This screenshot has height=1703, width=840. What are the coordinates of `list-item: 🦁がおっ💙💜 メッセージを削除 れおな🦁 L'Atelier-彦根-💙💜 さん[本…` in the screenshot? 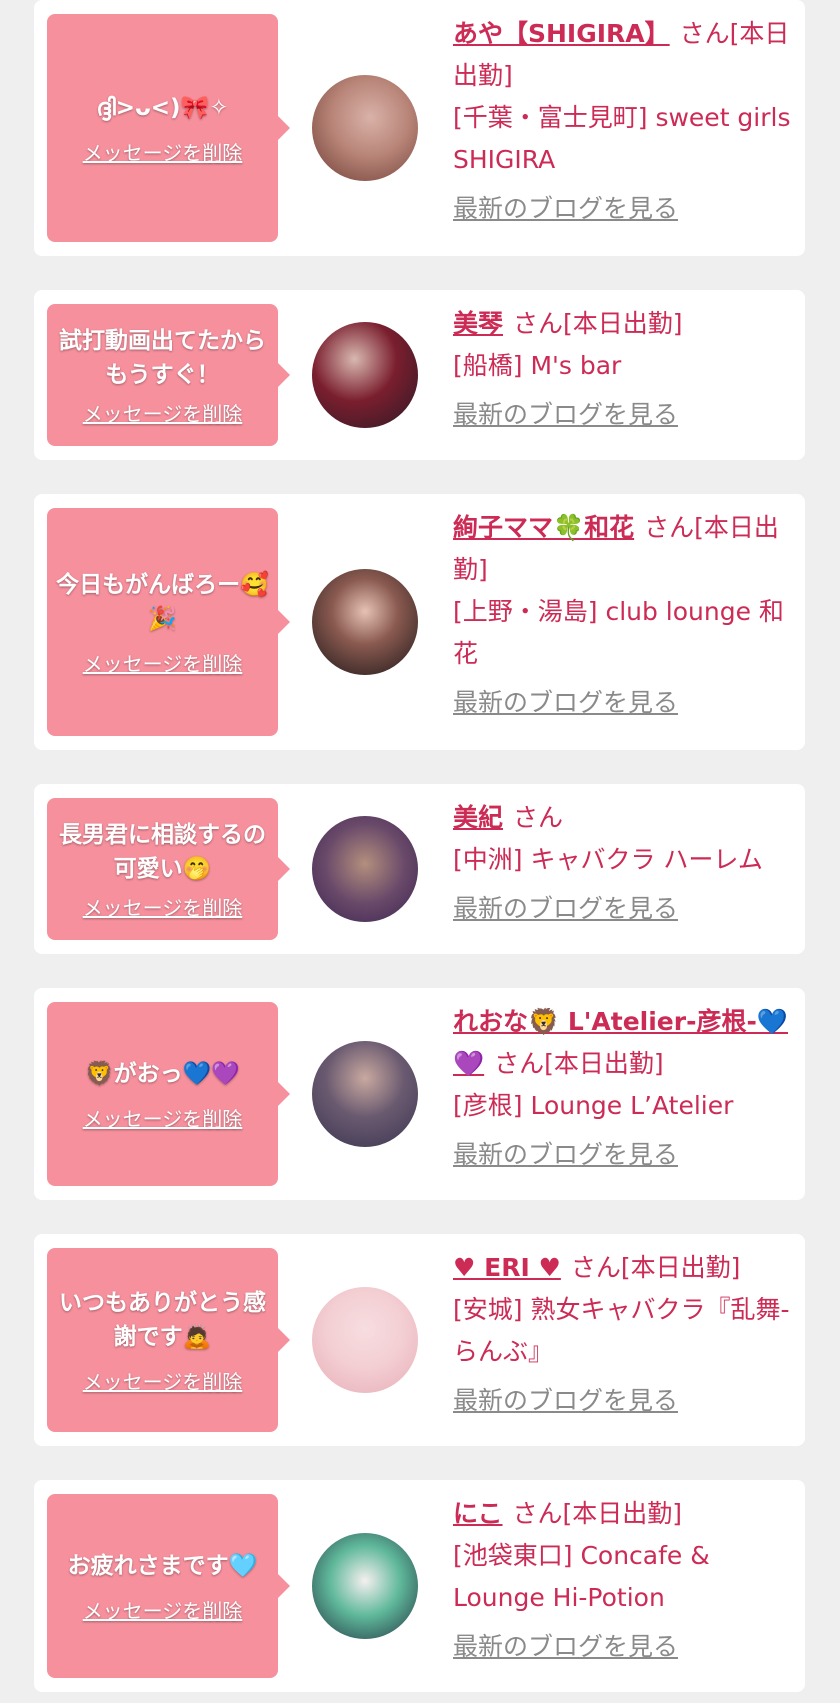 It's located at (419, 1094).